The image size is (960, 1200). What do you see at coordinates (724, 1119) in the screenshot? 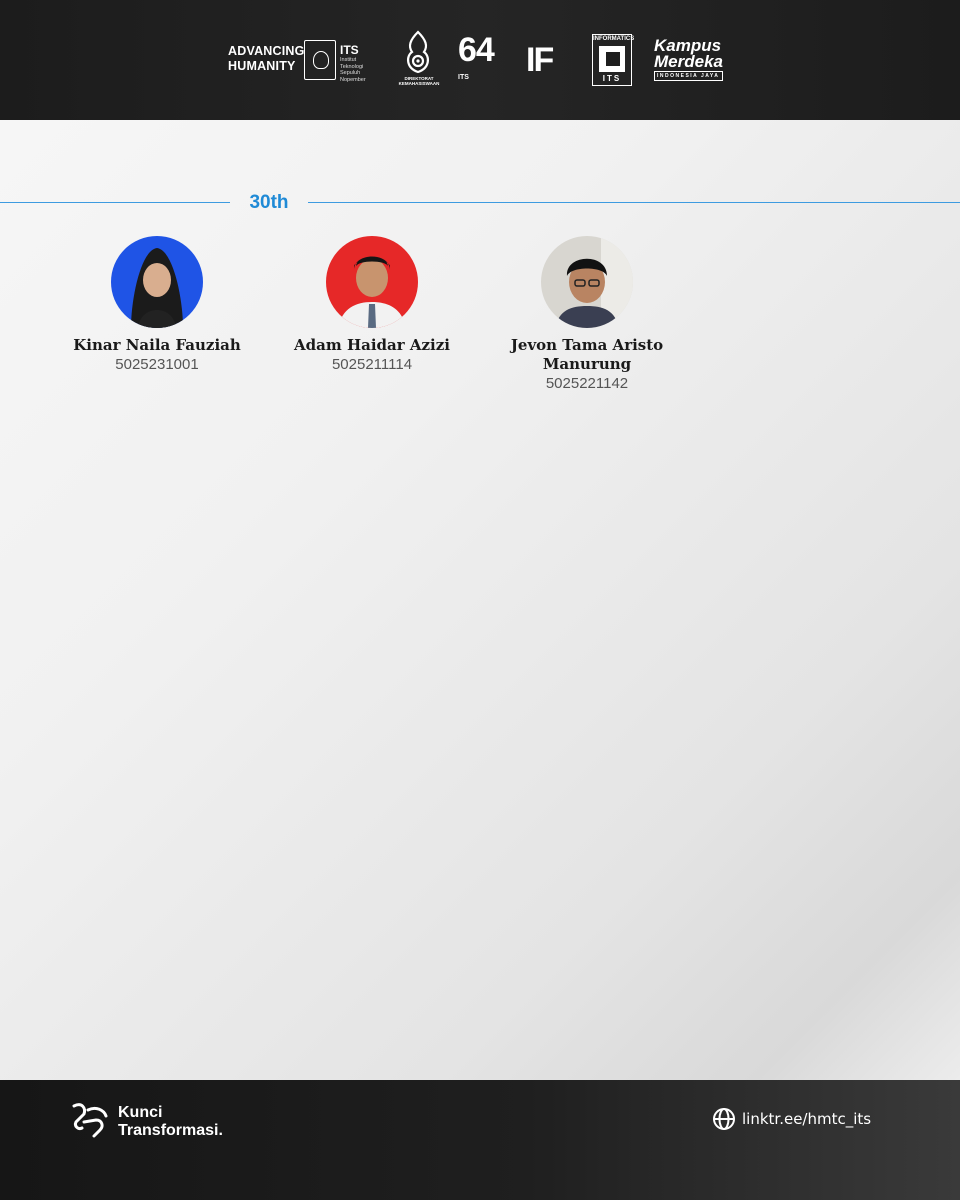
I see `globe-icon` at bounding box center [724, 1119].